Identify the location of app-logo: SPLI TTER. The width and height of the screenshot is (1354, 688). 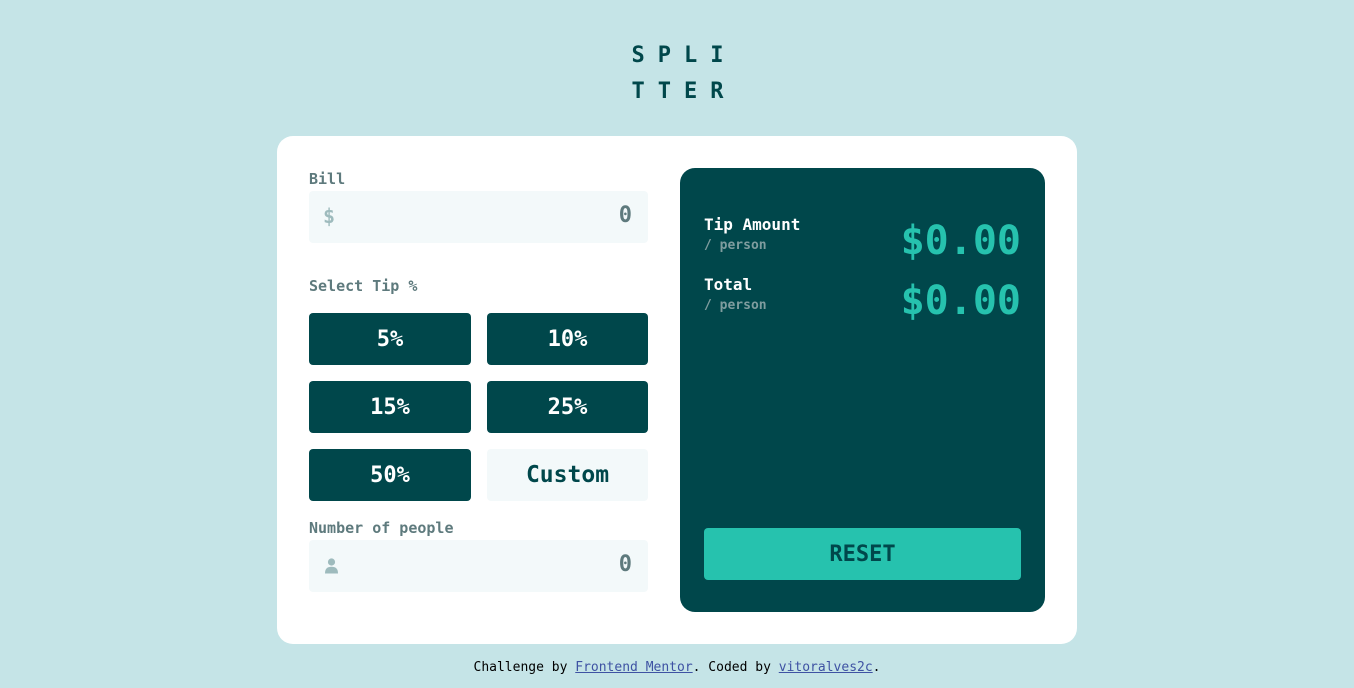
(680, 74).